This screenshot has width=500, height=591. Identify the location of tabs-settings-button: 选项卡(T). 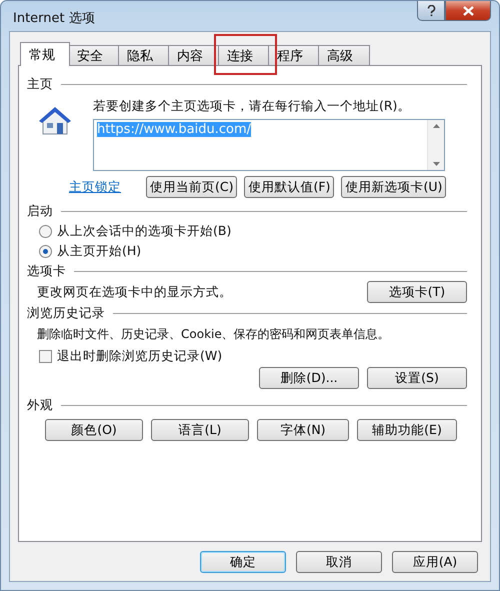
(417, 292).